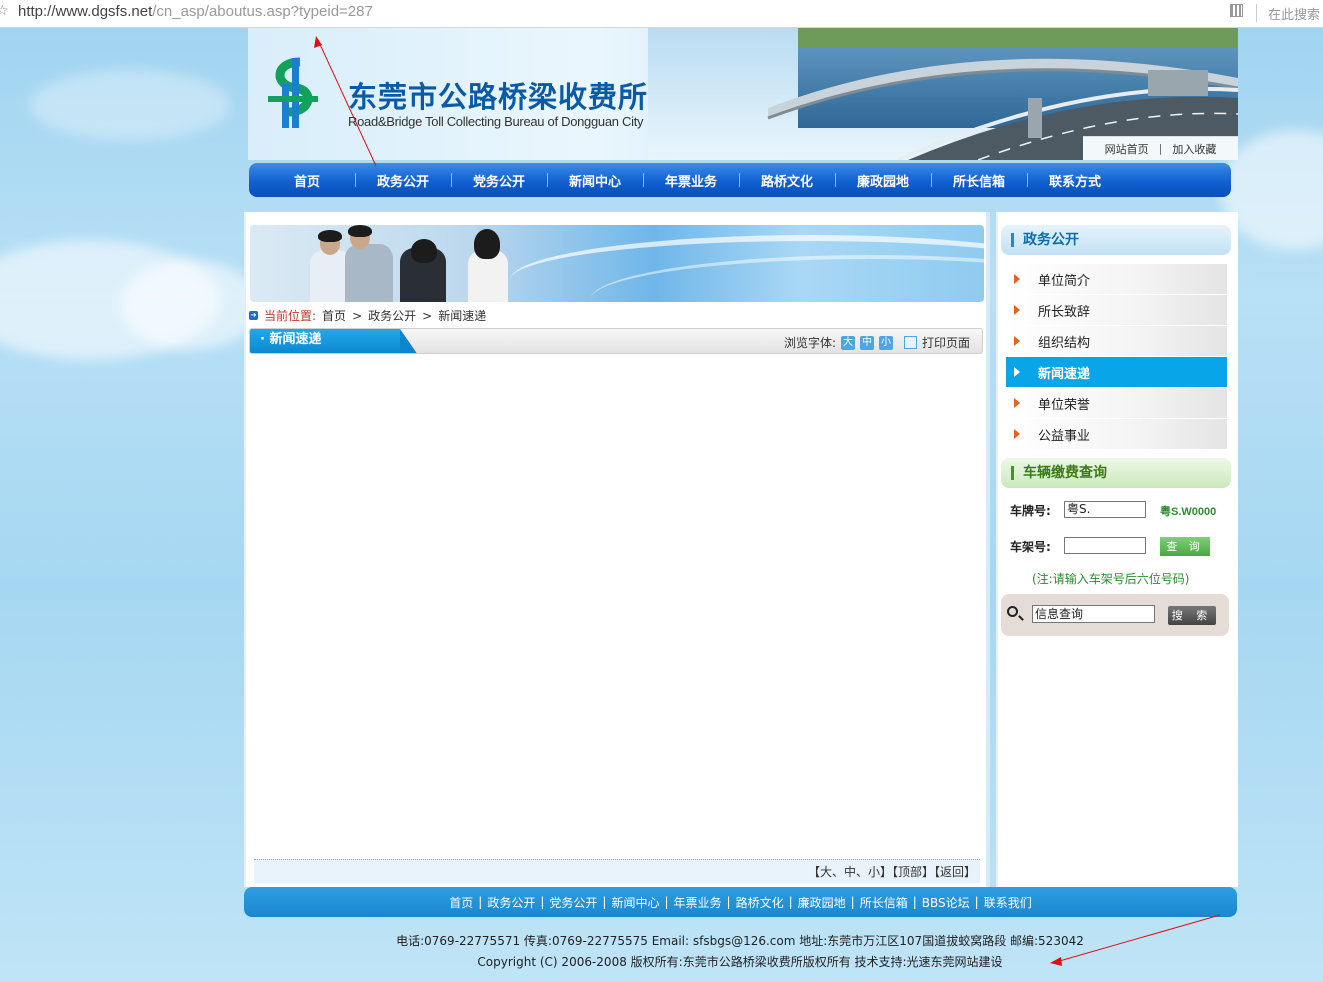 The height and width of the screenshot is (982, 1323). I want to click on breadcrumb: ➜ 当前位置: 首页 > 政务公开 > 新闻速递, so click(367, 315).